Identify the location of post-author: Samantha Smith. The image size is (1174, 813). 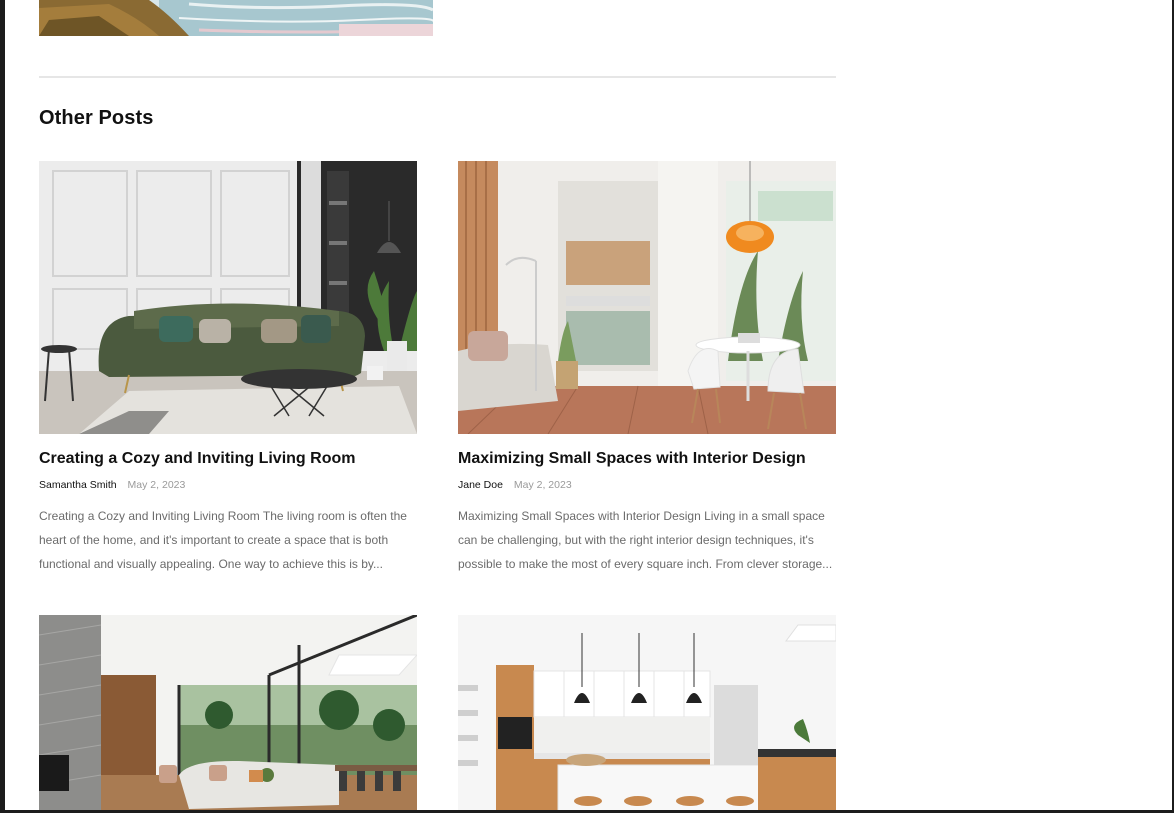
(78, 485).